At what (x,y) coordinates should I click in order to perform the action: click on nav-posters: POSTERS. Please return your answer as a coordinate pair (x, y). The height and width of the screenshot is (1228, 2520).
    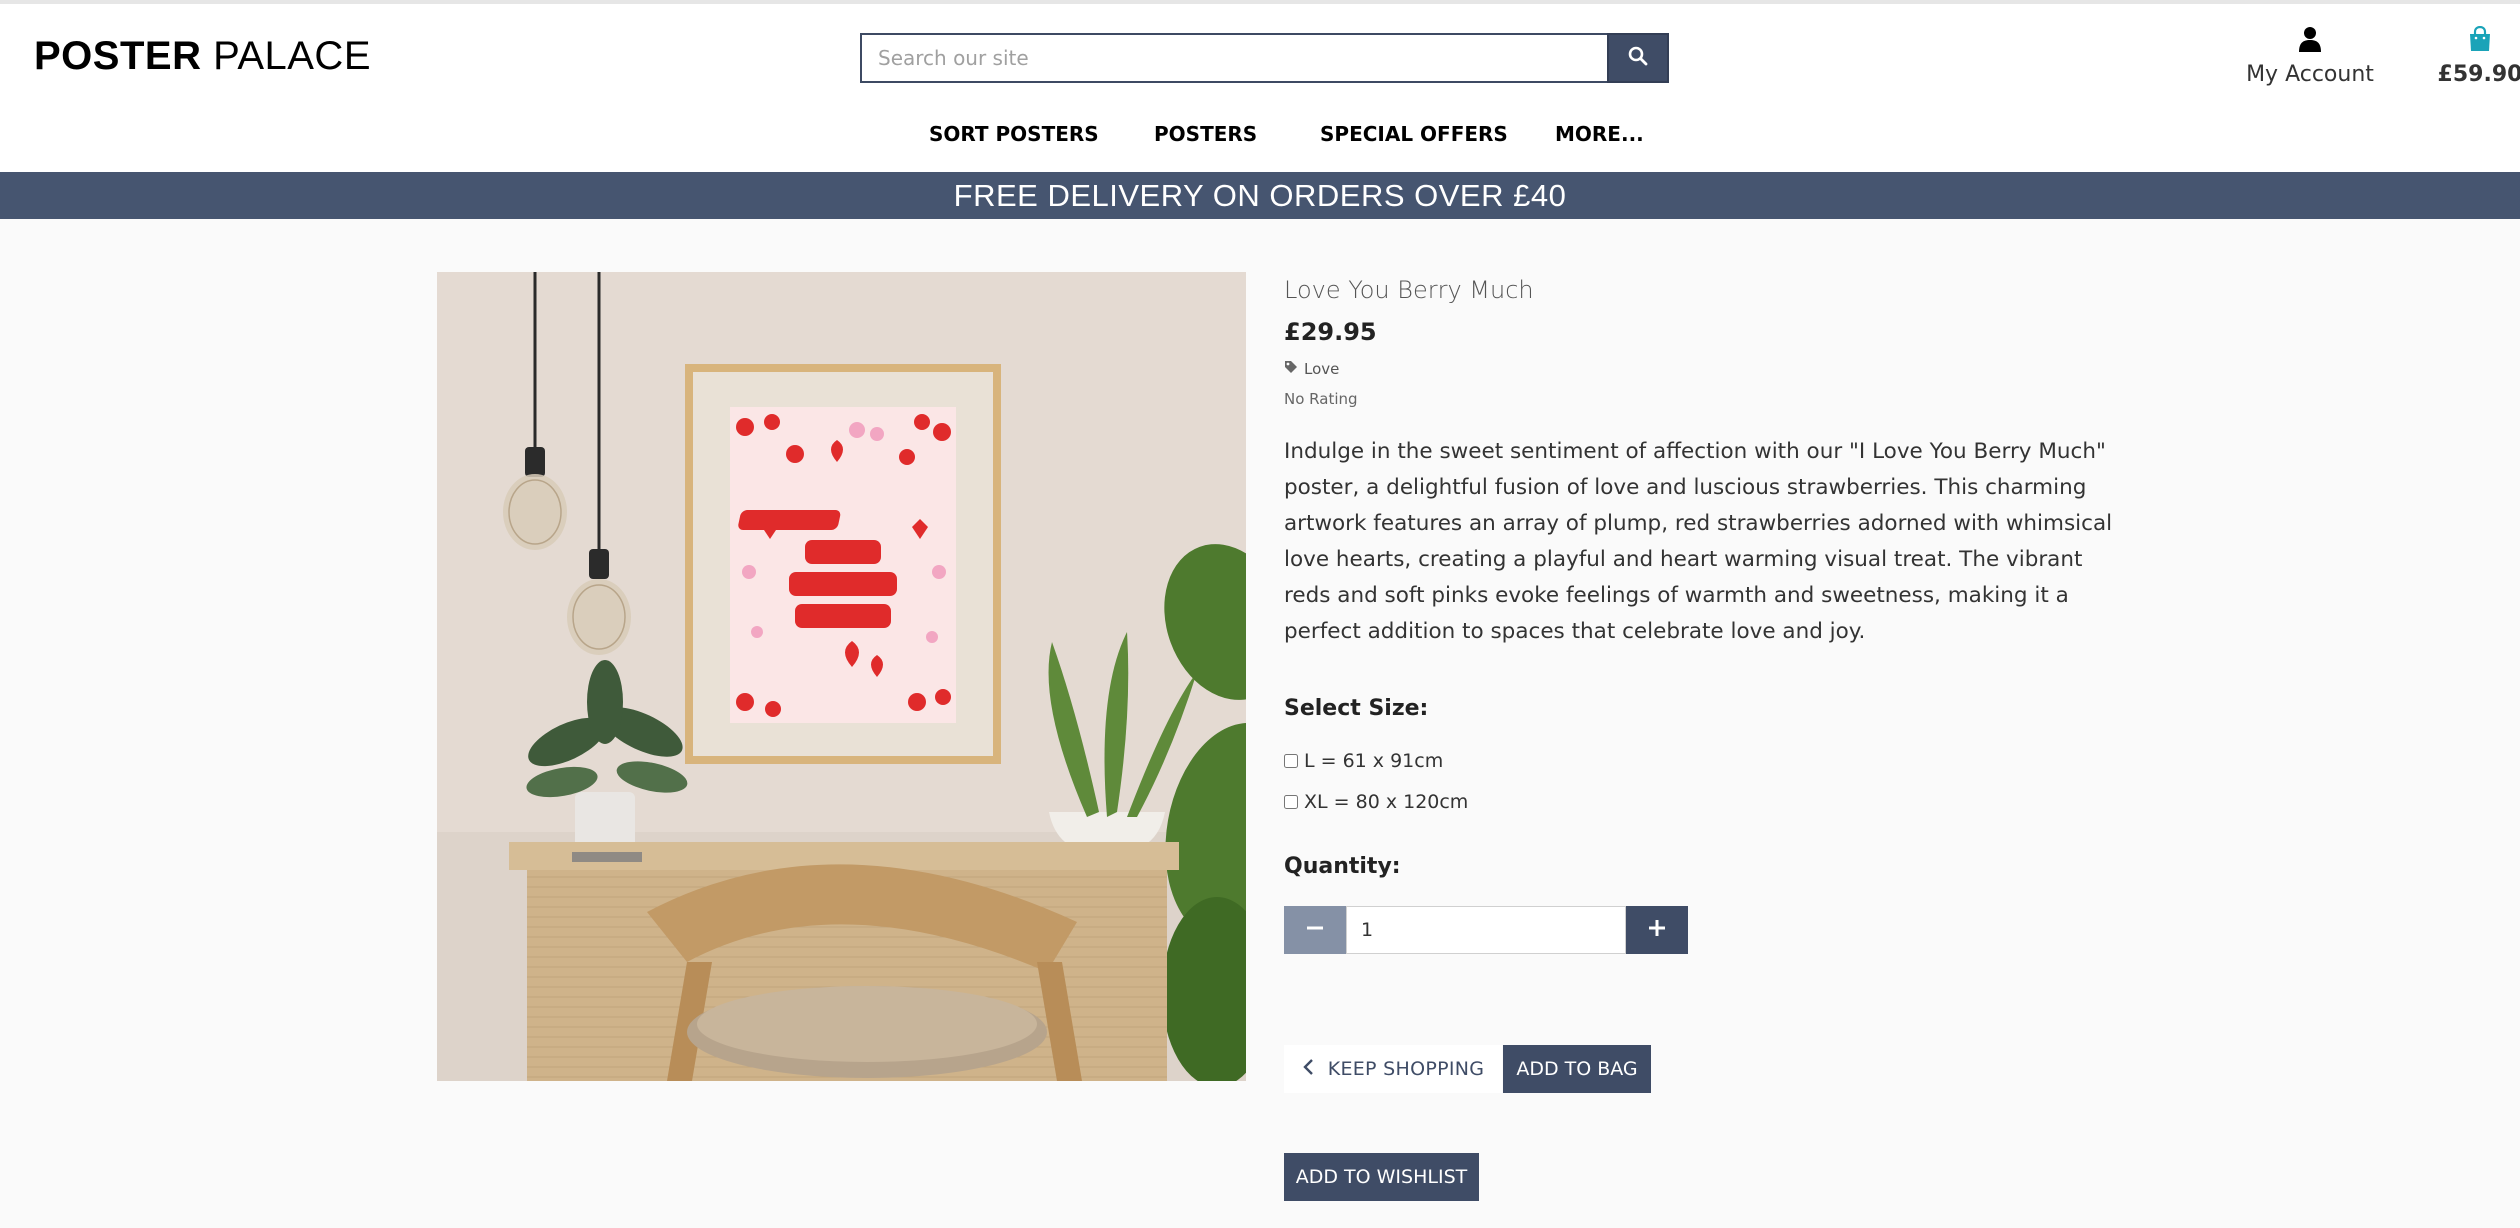
    Looking at the image, I should click on (1205, 134).